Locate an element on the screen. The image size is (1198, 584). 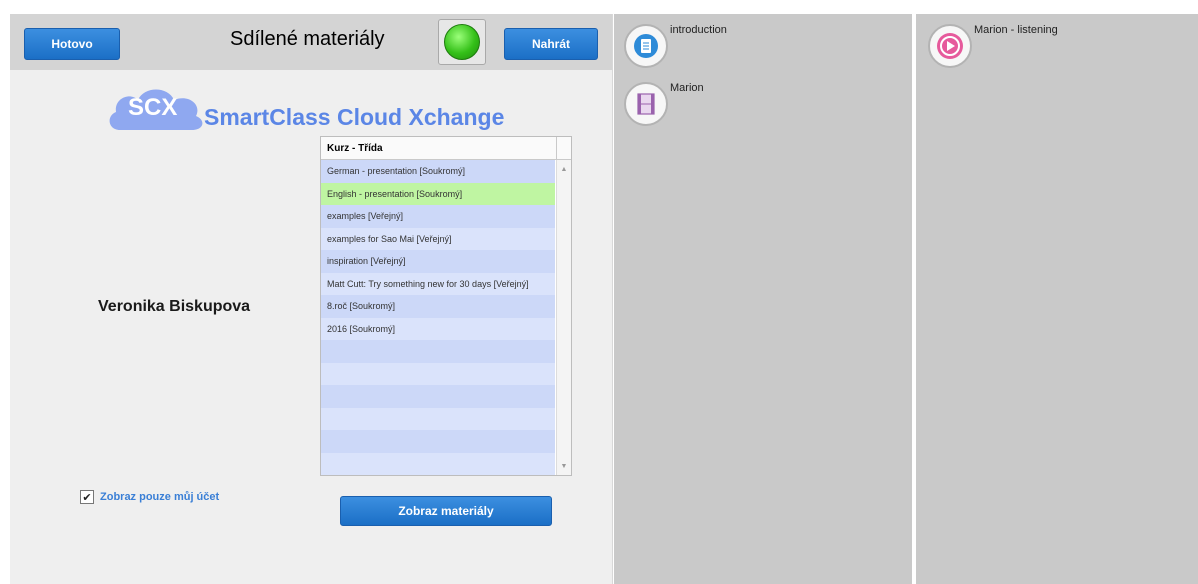
status-indicator-icon is located at coordinates (462, 42).